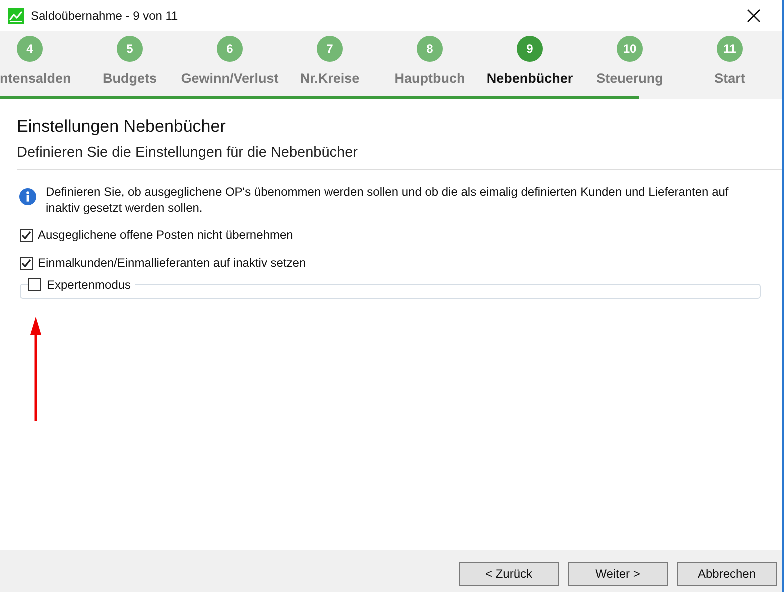  Describe the element at coordinates (730, 78) in the screenshot. I see `step-label: Start` at that location.